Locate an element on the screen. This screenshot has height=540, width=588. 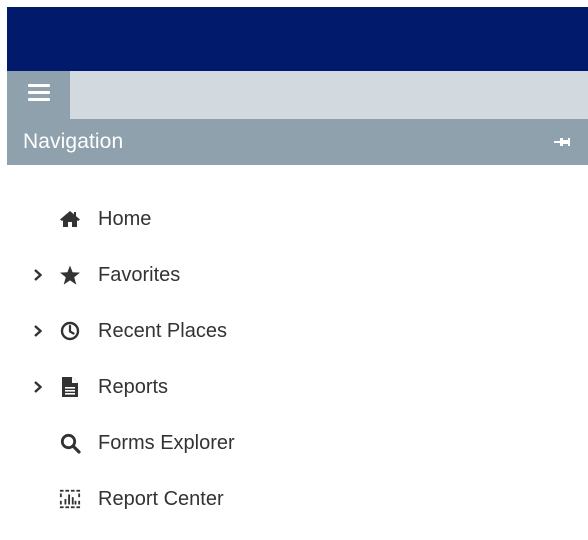
nav-item-label: Report Center is located at coordinates (161, 498).